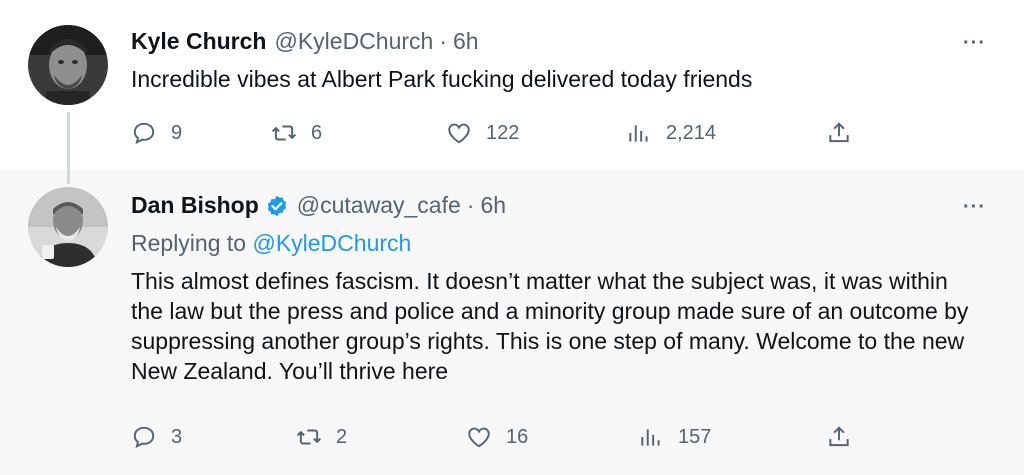 This screenshot has width=1024, height=475. I want to click on author-name: Kyle Church, so click(198, 41).